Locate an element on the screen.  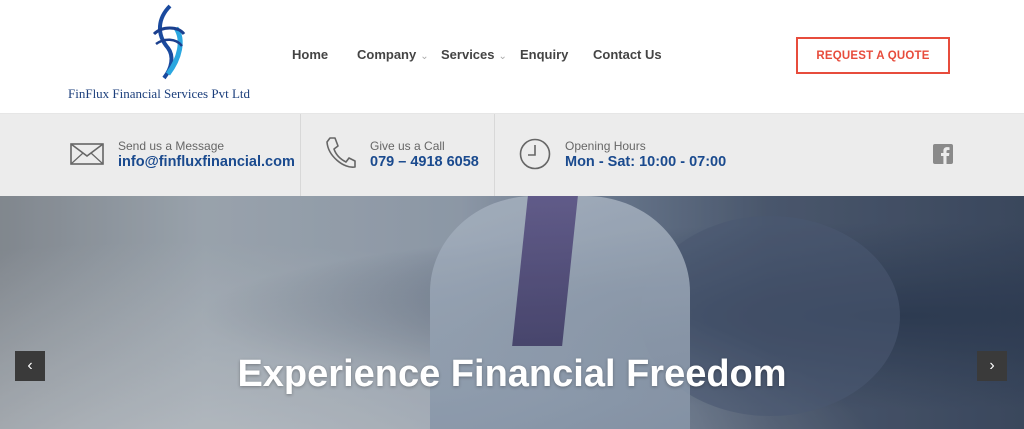
nav-services: Services ⌄ is located at coordinates (474, 54).